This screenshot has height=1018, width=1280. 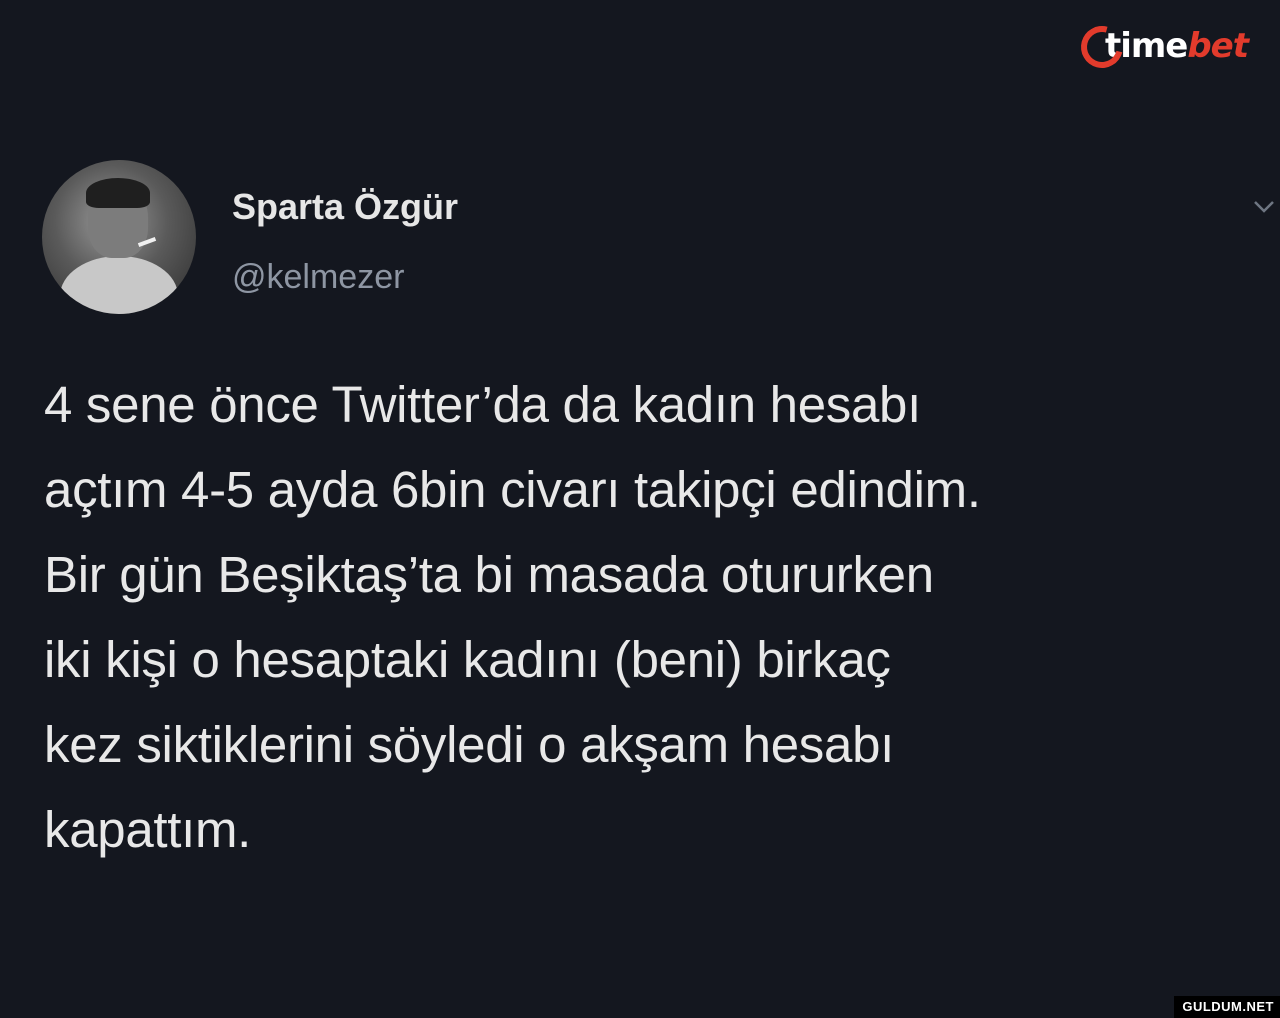 What do you see at coordinates (148, 829) in the screenshot?
I see `tweet-line: kapattım.` at bounding box center [148, 829].